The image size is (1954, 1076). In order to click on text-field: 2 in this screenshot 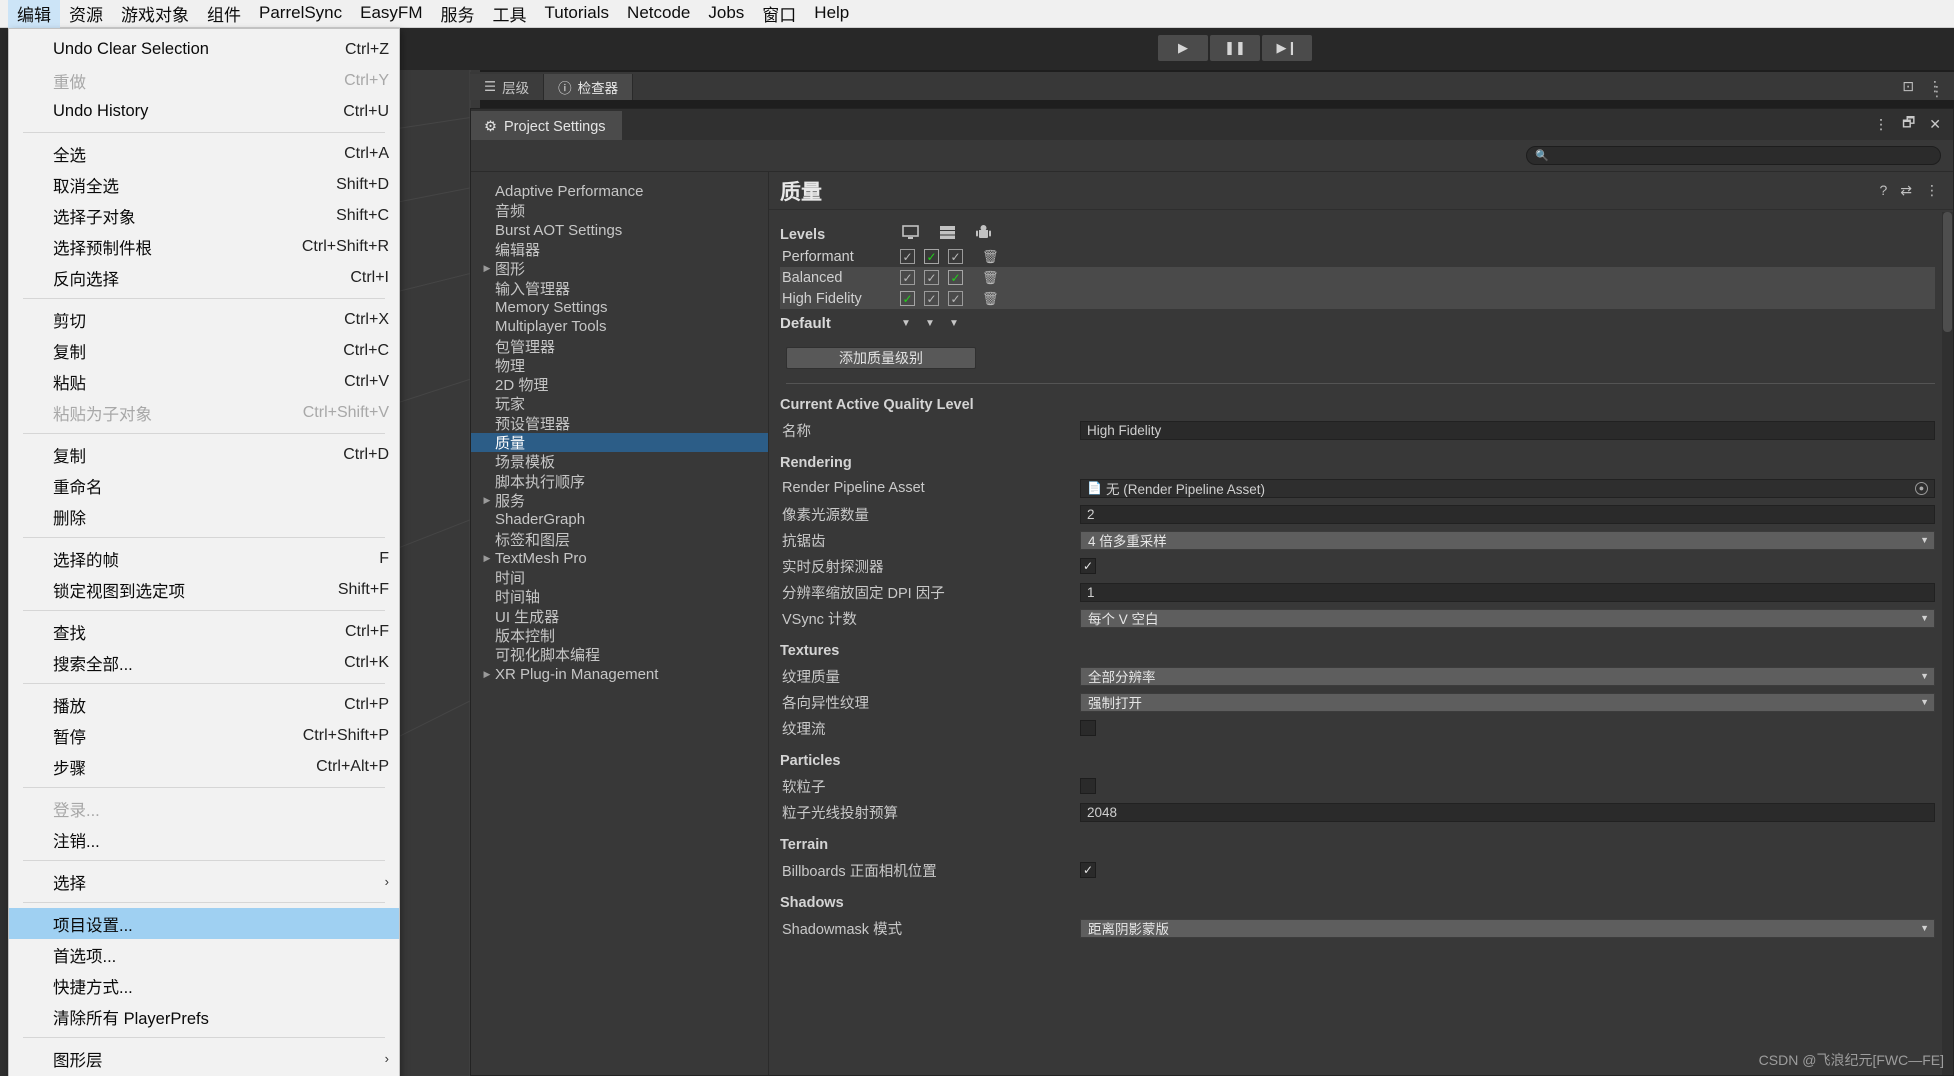, I will do `click(1507, 514)`.